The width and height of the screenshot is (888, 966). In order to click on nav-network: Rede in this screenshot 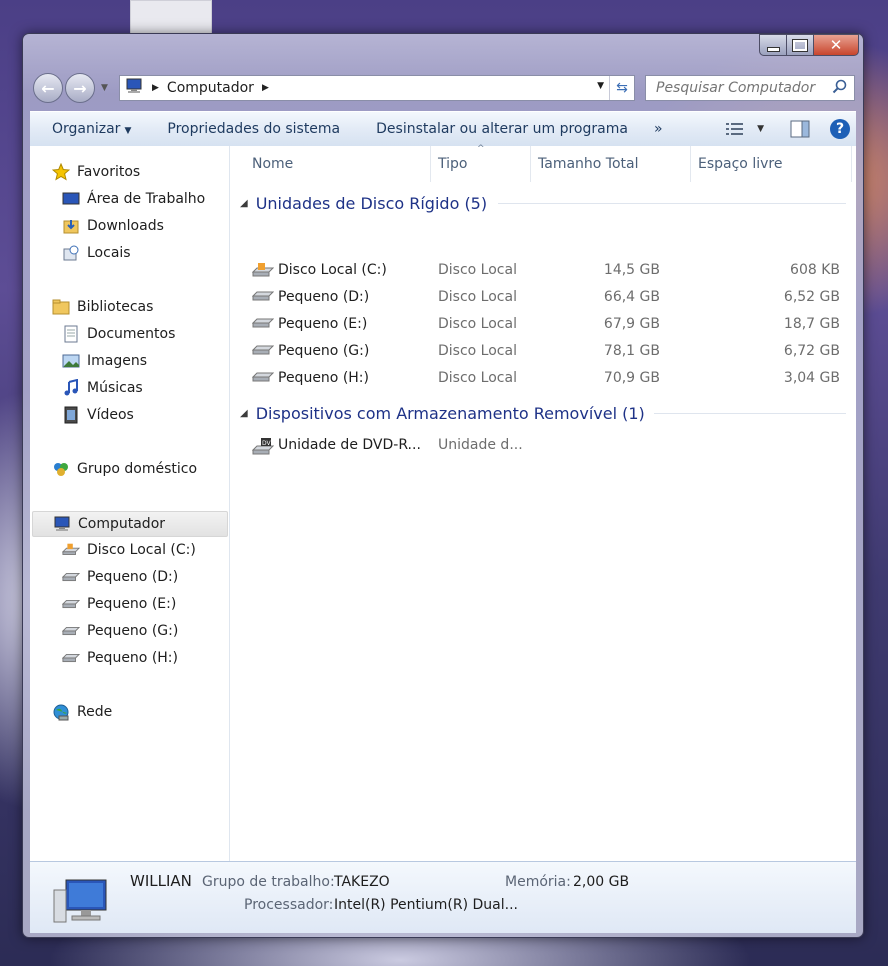, I will do `click(82, 712)`.